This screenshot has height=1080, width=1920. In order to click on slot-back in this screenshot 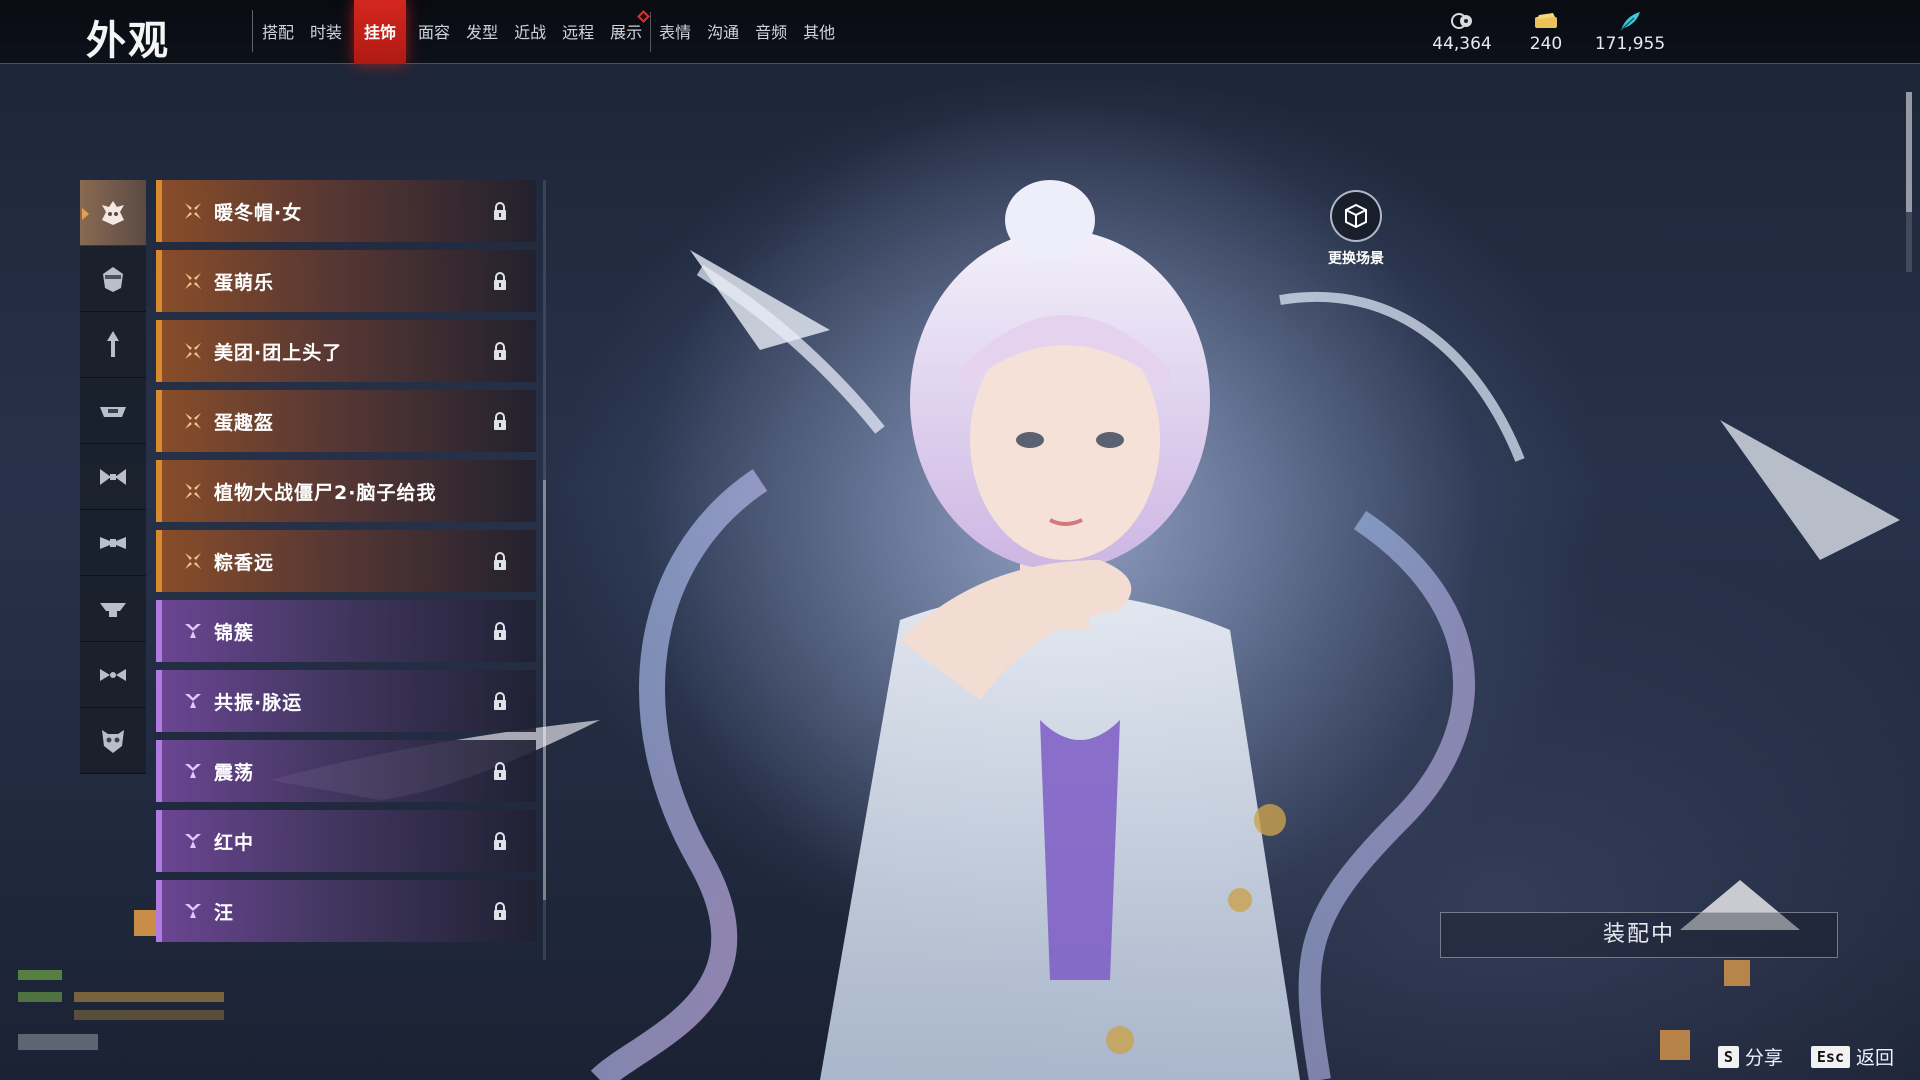, I will do `click(113, 609)`.